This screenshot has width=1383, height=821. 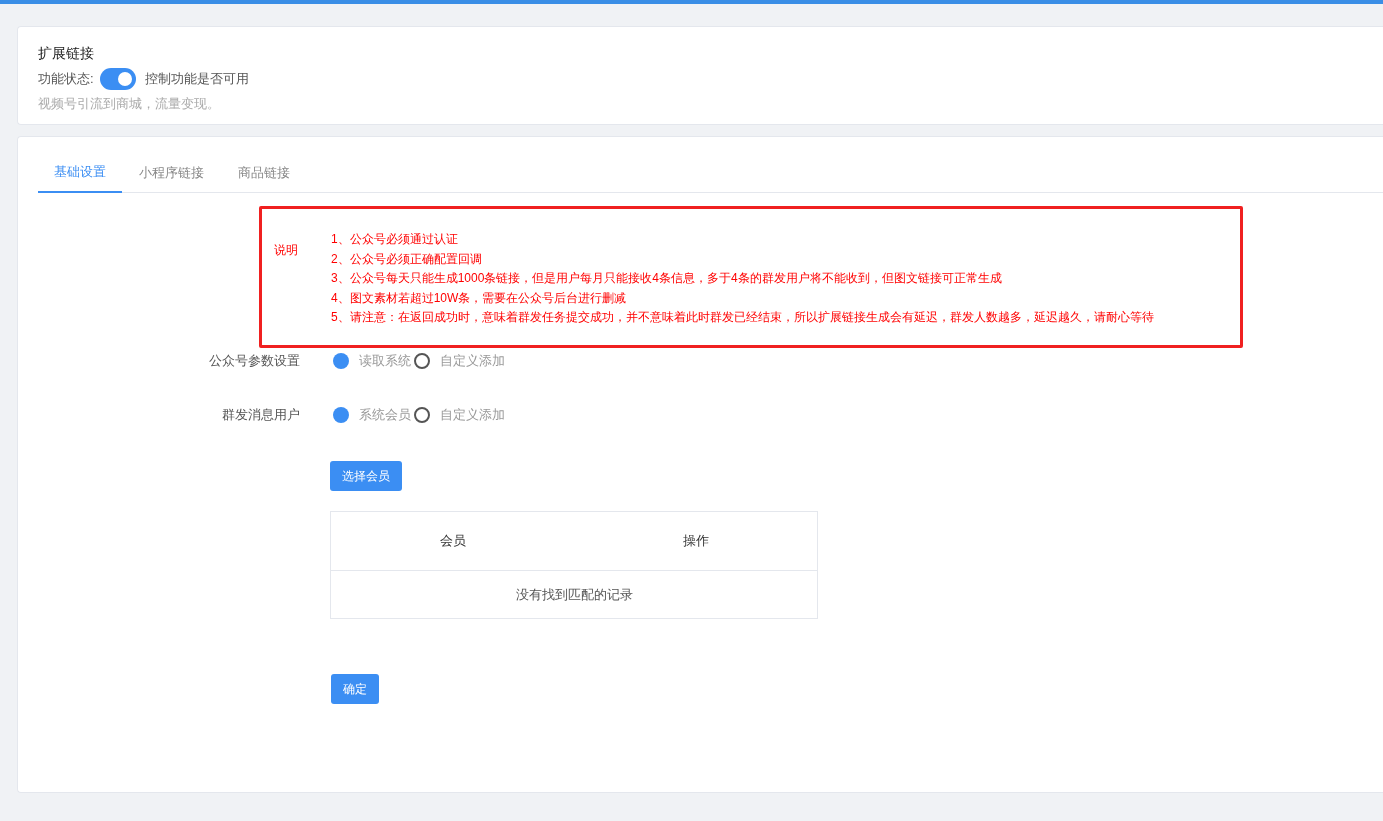 I want to click on notice-label: 说明, so click(x=286, y=250).